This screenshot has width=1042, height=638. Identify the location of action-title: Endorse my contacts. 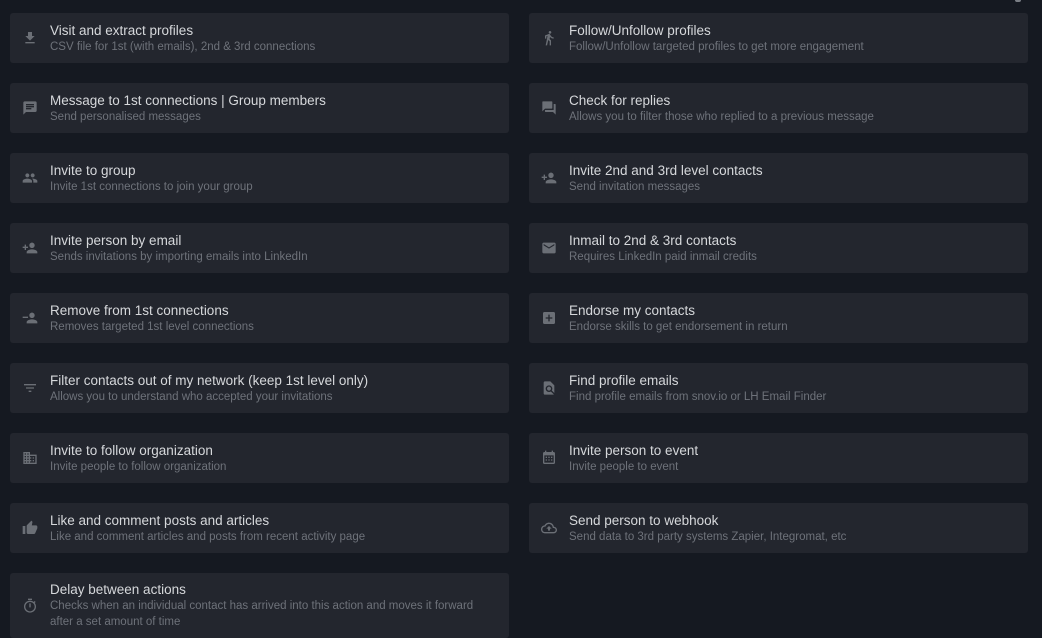
(632, 310).